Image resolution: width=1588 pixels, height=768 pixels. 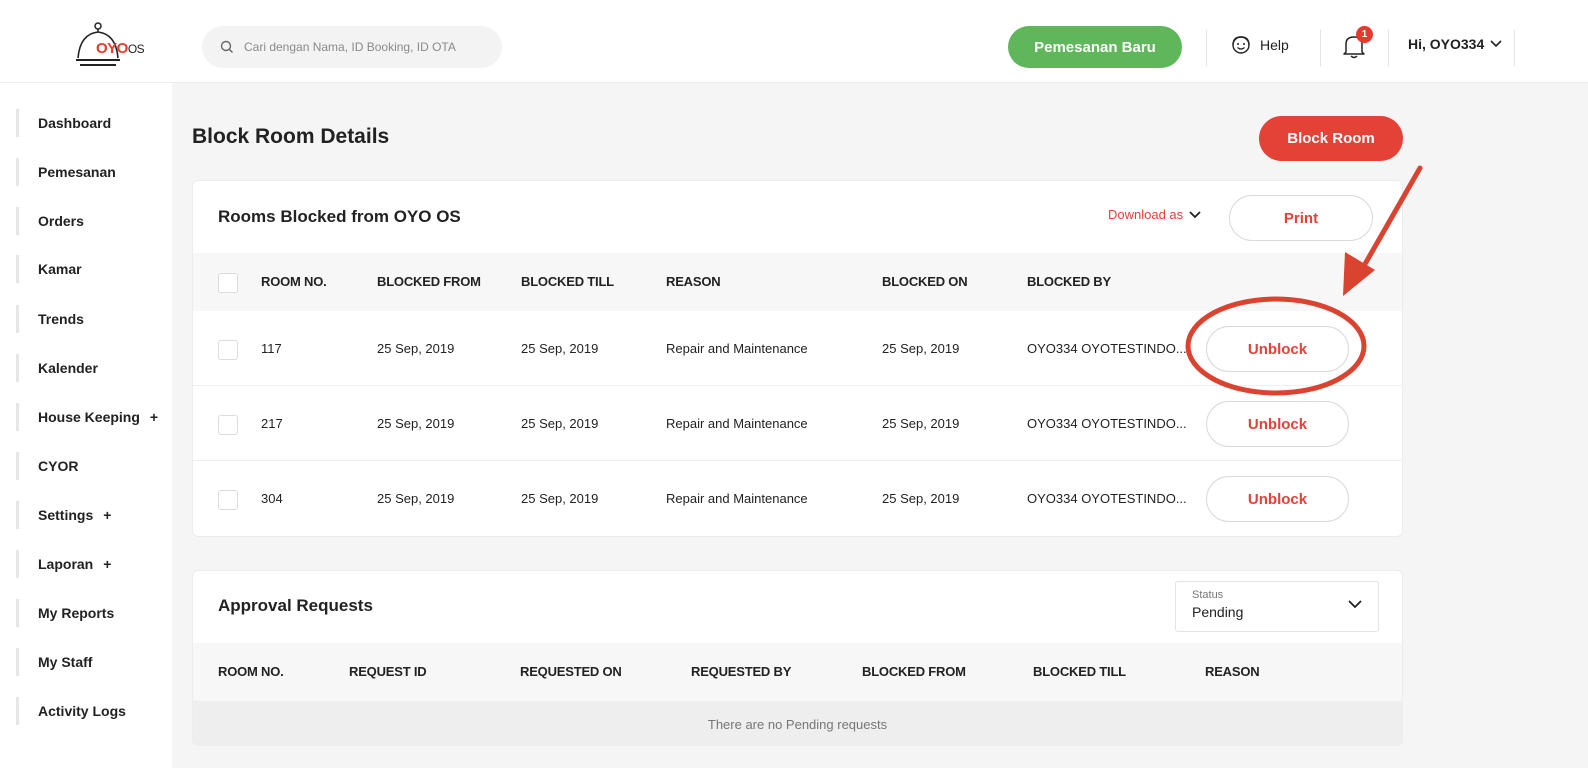 What do you see at coordinates (272, 498) in the screenshot?
I see `room-number: 304` at bounding box center [272, 498].